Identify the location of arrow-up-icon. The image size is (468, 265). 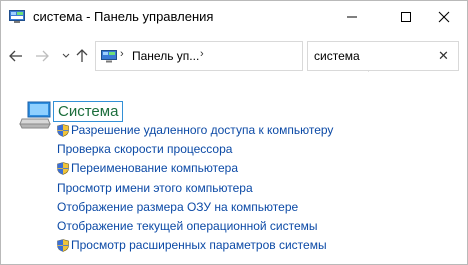
(82, 55).